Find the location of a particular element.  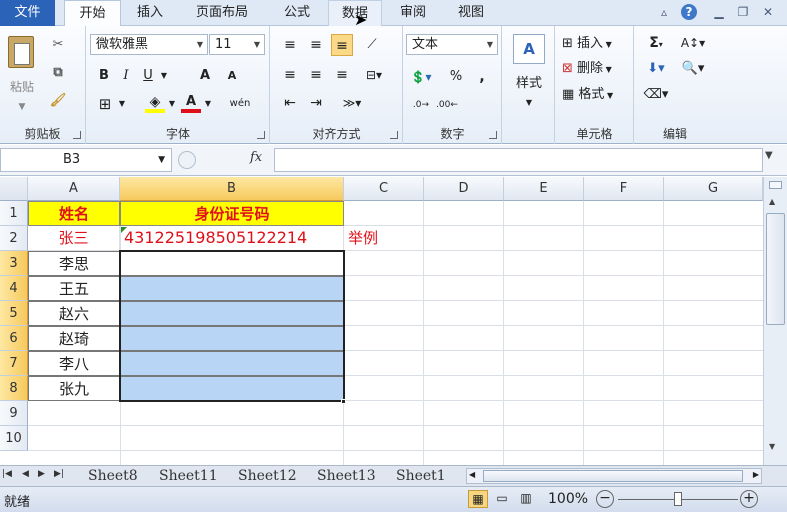

column-header-g: G is located at coordinates (713, 189).